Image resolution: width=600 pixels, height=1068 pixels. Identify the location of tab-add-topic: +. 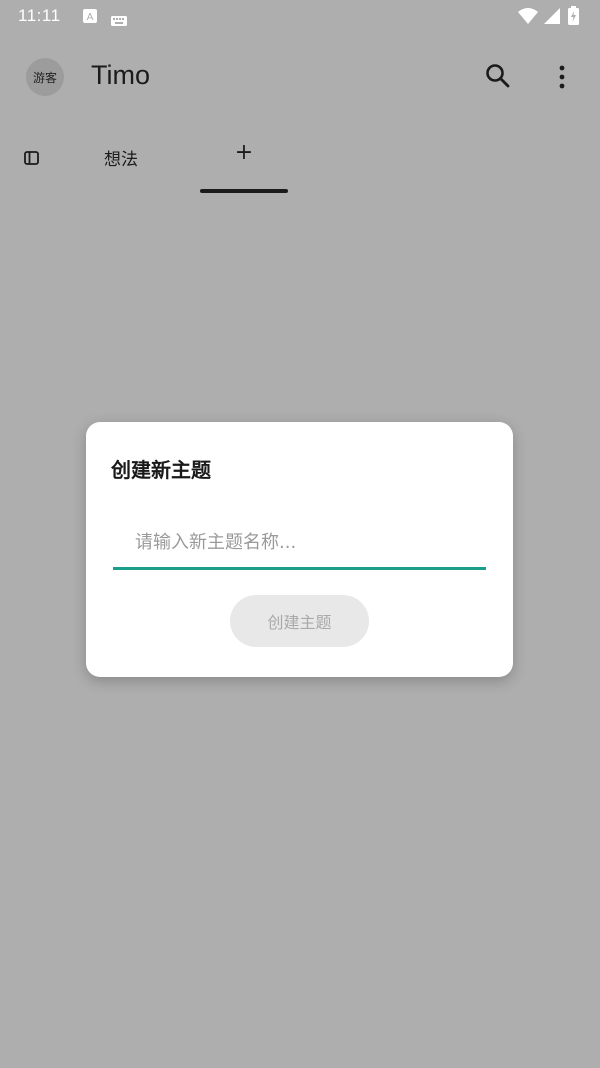
(244, 152).